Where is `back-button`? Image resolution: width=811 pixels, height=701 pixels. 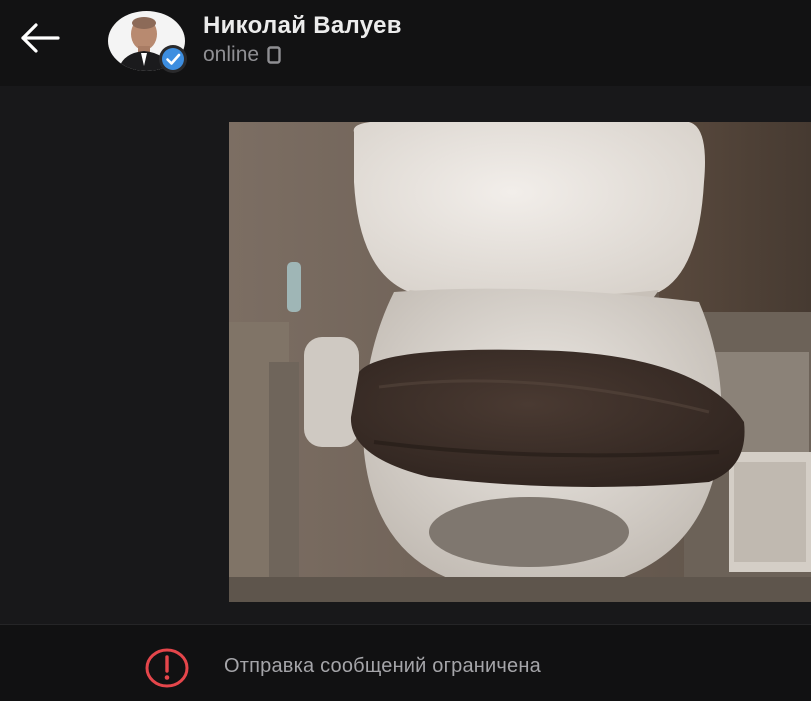
back-button is located at coordinates (40, 38).